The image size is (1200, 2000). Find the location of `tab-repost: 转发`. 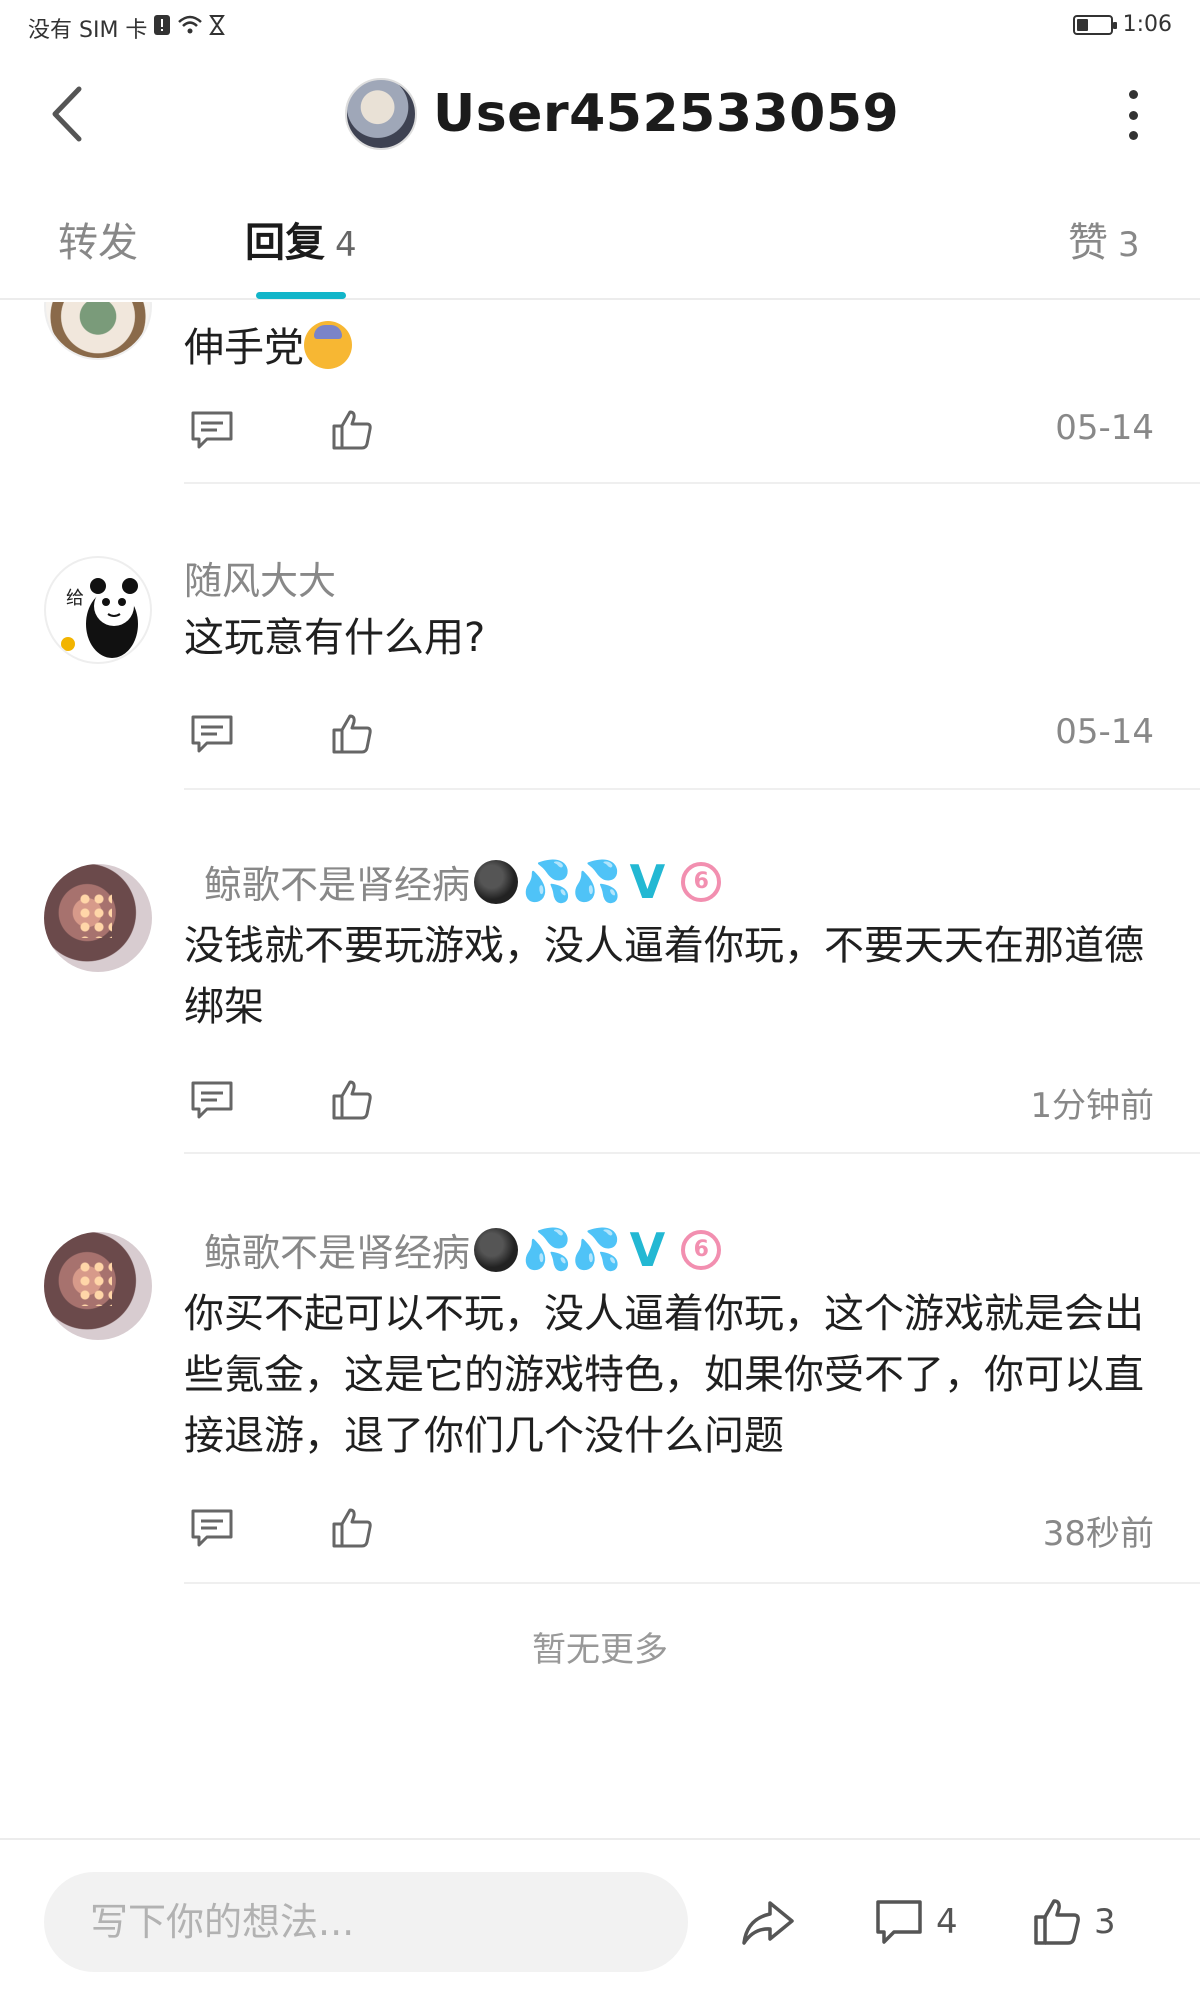

tab-repost: 转发 is located at coordinates (98, 239).